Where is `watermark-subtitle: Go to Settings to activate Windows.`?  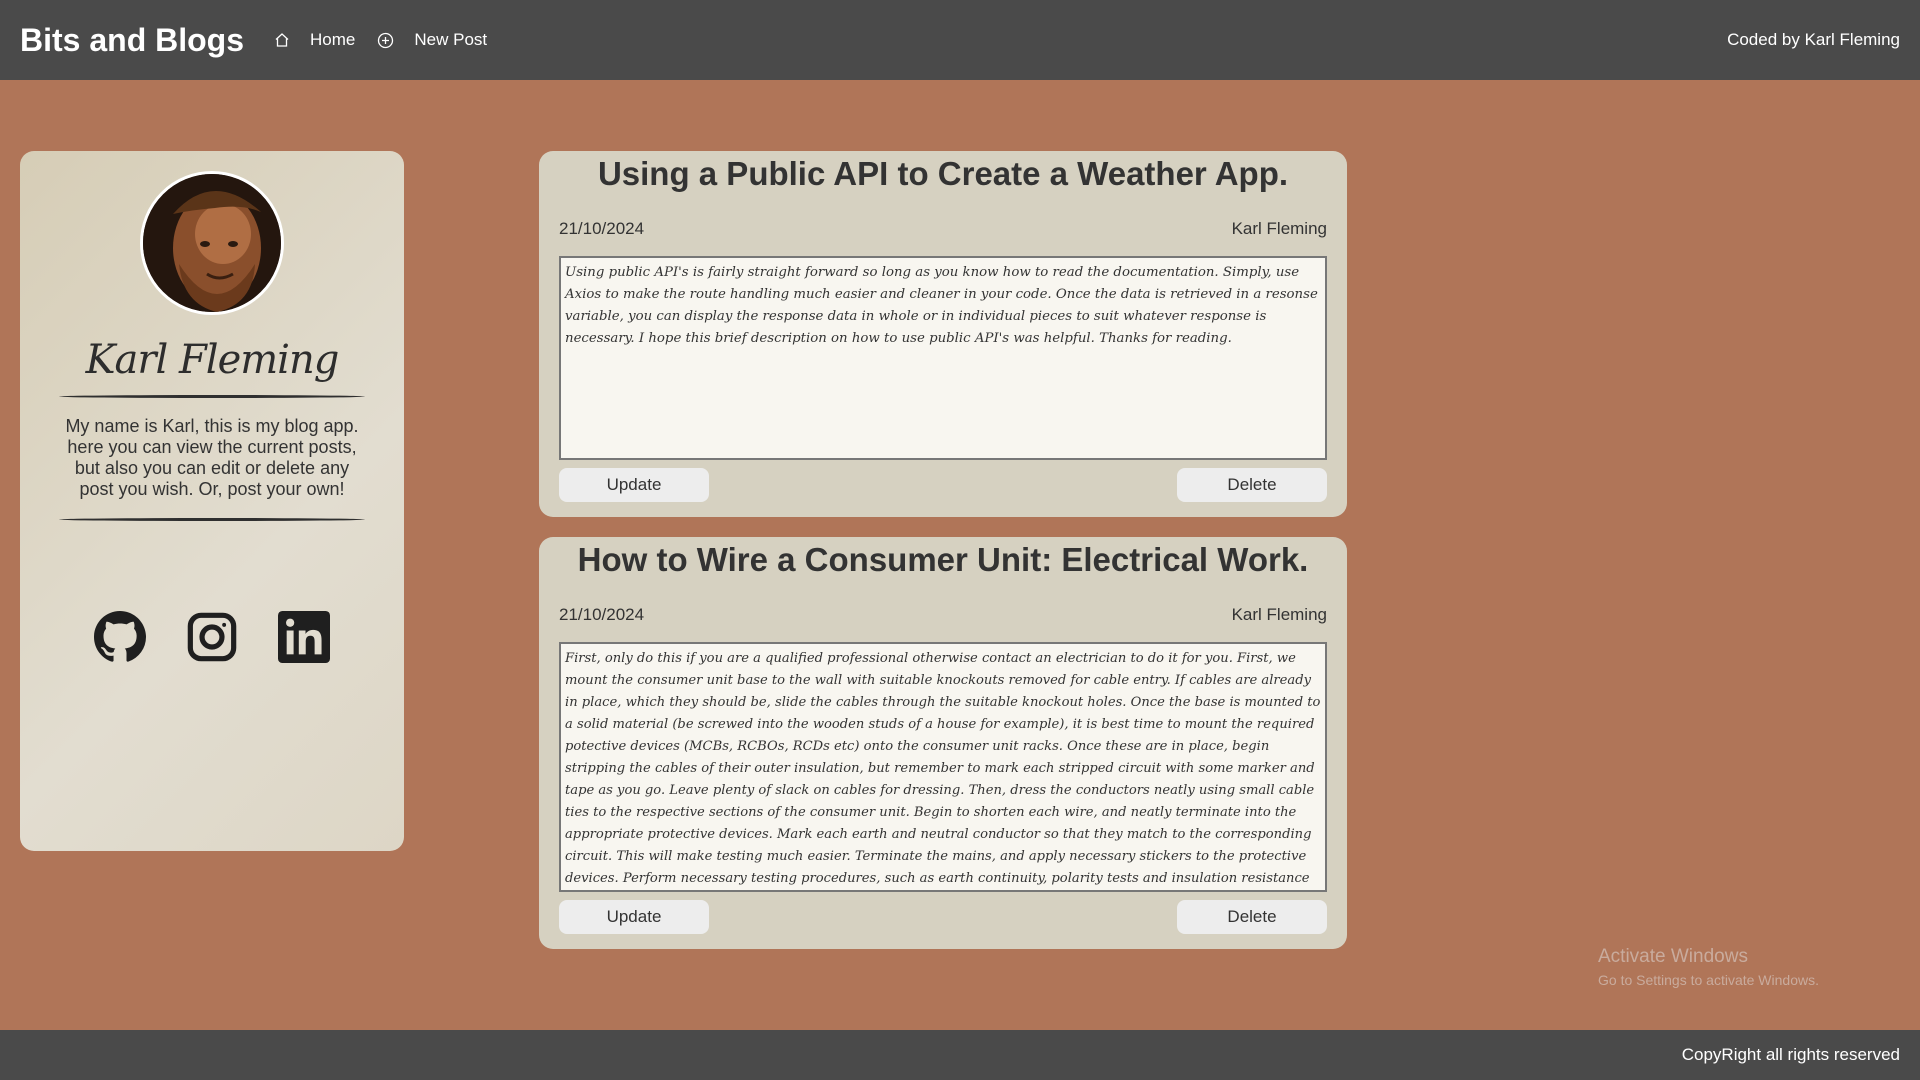 watermark-subtitle: Go to Settings to activate Windows. is located at coordinates (1708, 980).